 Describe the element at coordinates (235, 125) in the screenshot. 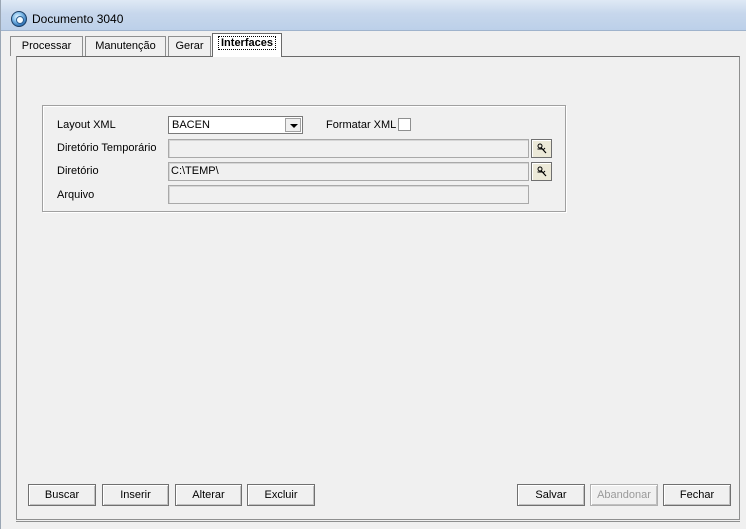

I see `layout-xml-select: BACEN` at that location.